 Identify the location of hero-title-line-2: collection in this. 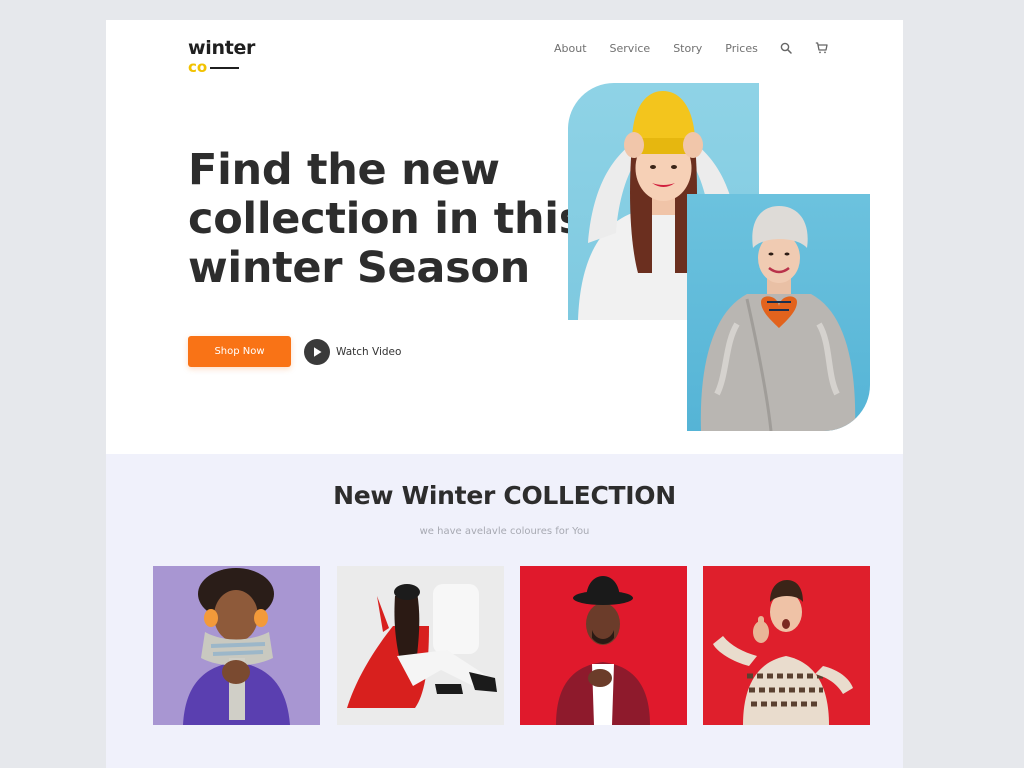
(386, 219).